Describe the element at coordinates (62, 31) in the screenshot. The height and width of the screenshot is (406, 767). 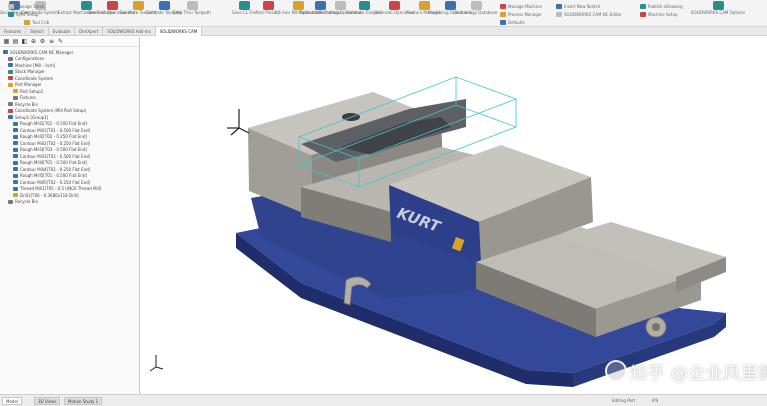
I see `tab-2: Evaluate` at that location.